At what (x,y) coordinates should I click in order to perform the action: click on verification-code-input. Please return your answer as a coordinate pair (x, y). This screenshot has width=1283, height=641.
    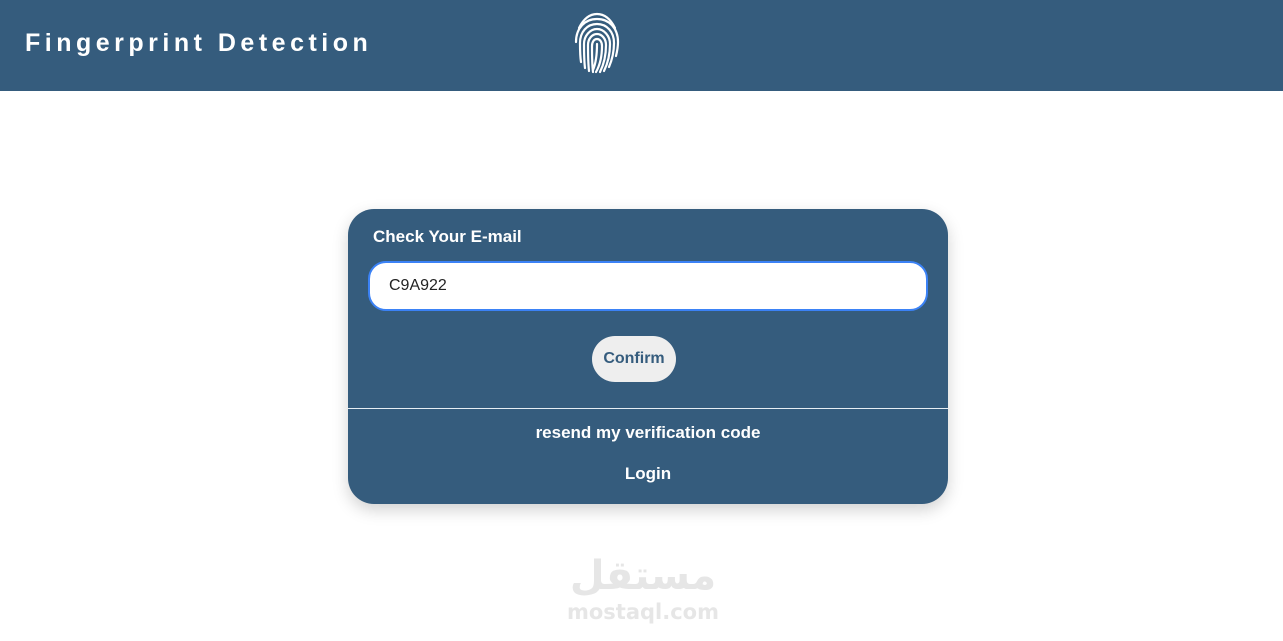
    Looking at the image, I should click on (648, 286).